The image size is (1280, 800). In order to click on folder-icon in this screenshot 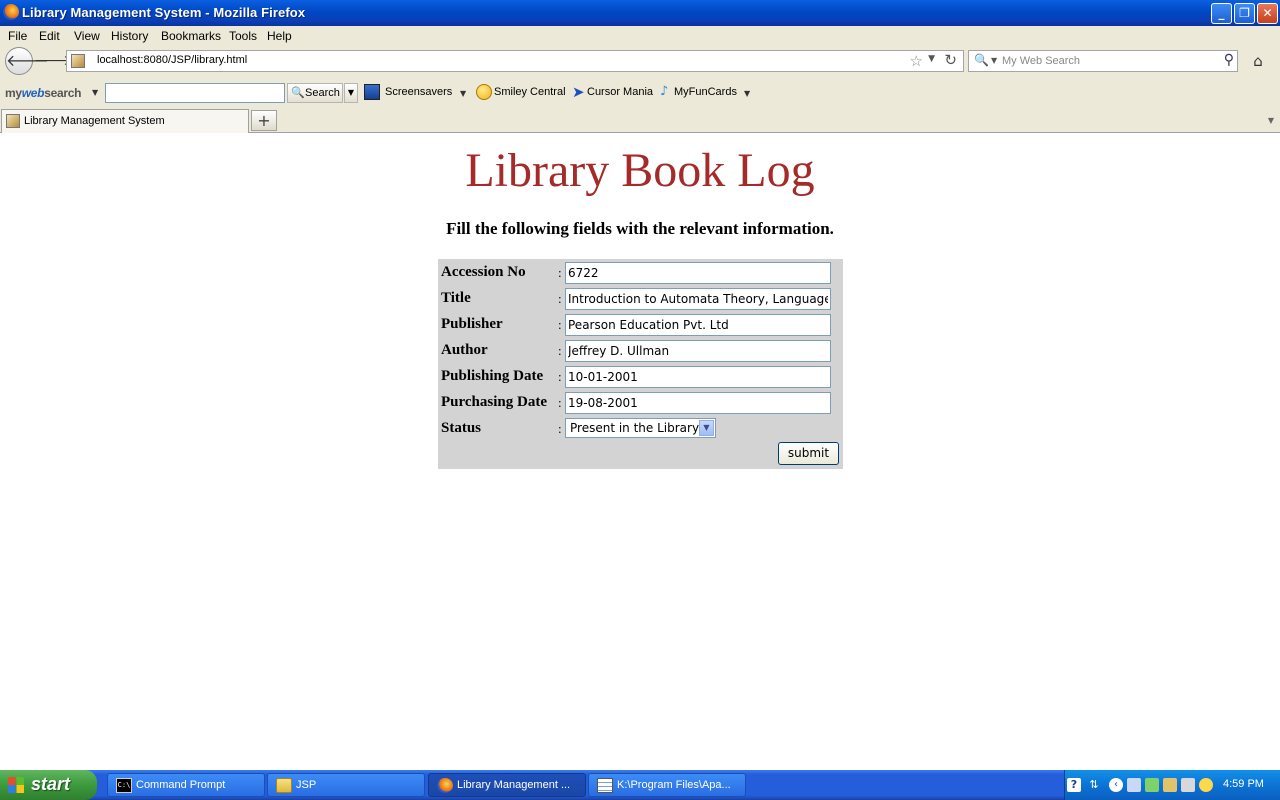, I will do `click(284, 785)`.